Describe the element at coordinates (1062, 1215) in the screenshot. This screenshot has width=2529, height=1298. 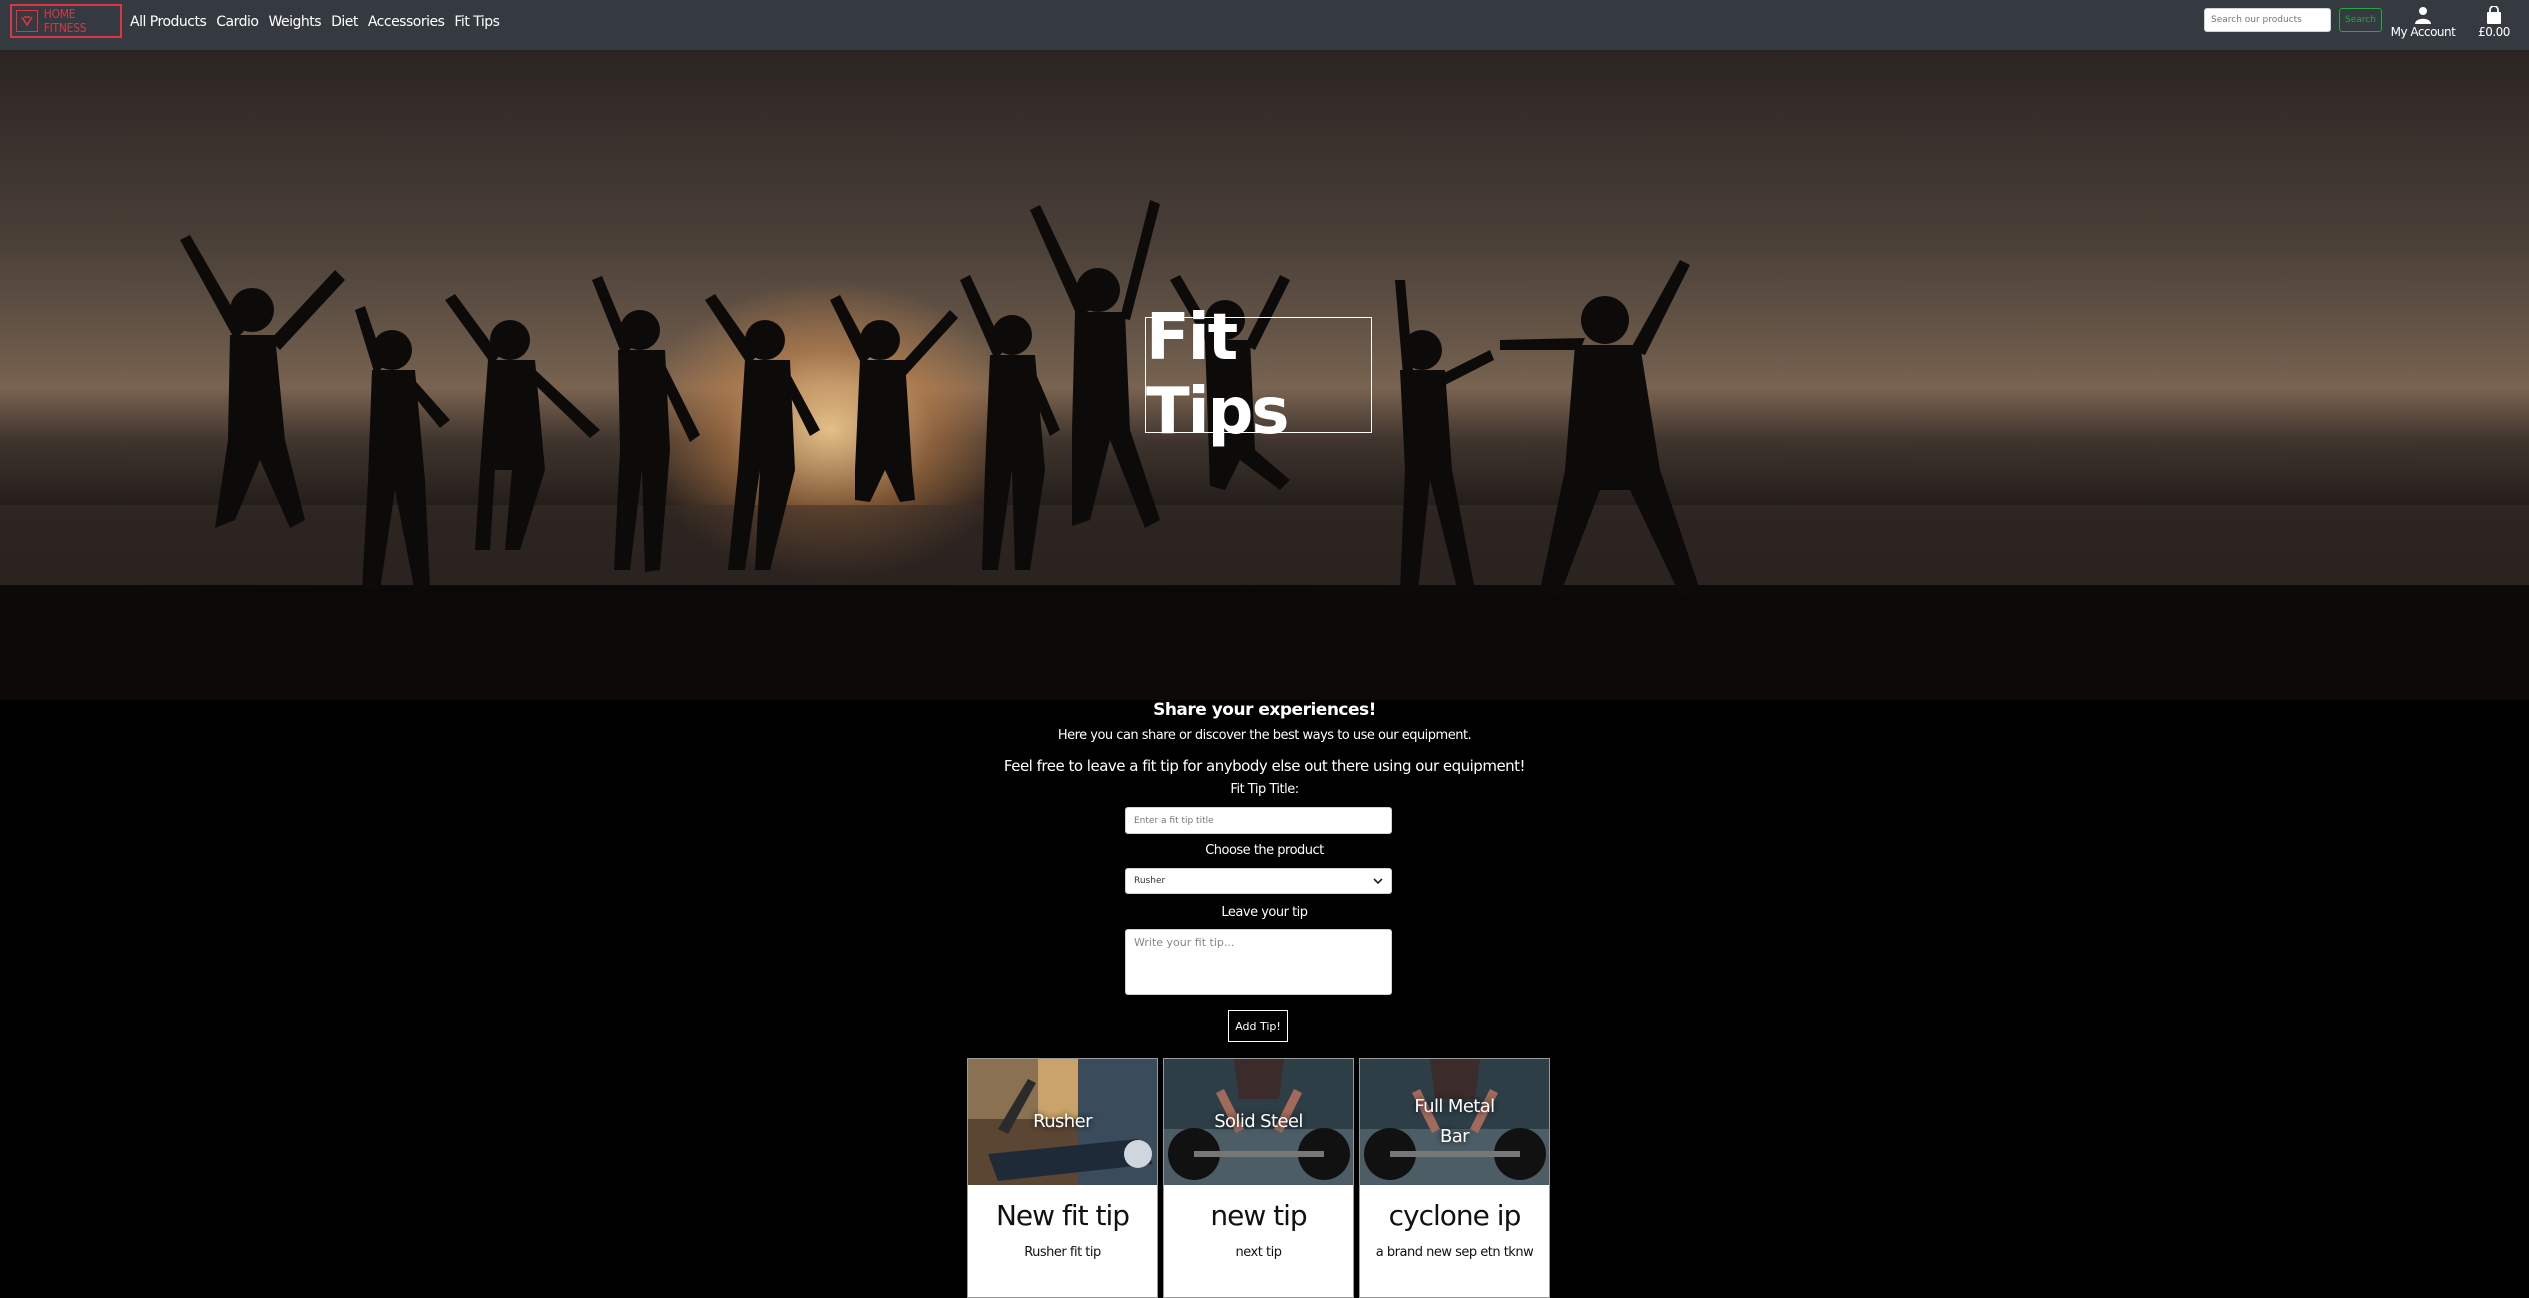
I see `card-title: New fit tip` at that location.